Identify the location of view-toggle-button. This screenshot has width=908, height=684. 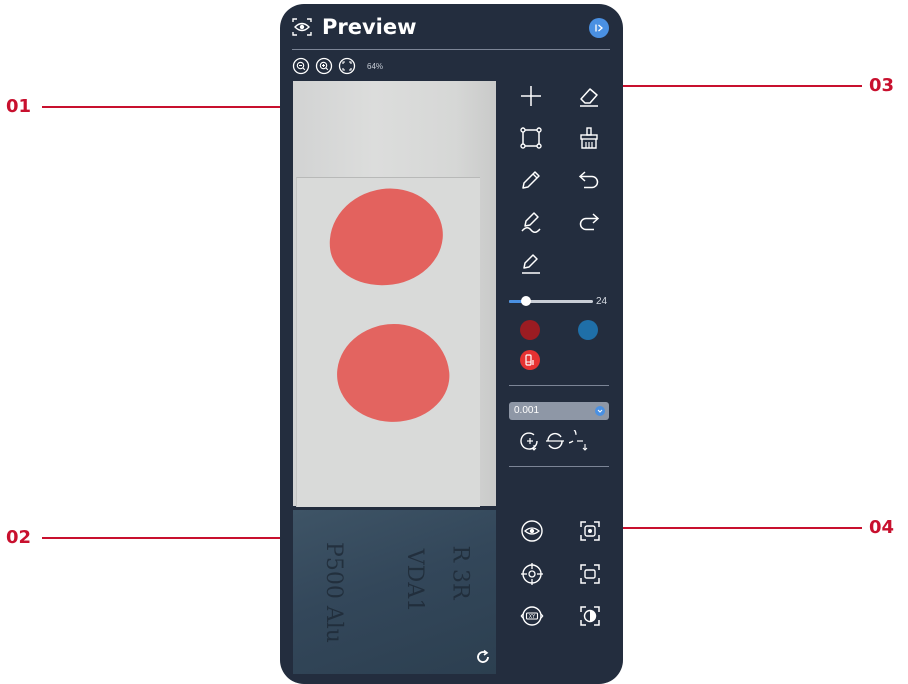
(532, 531).